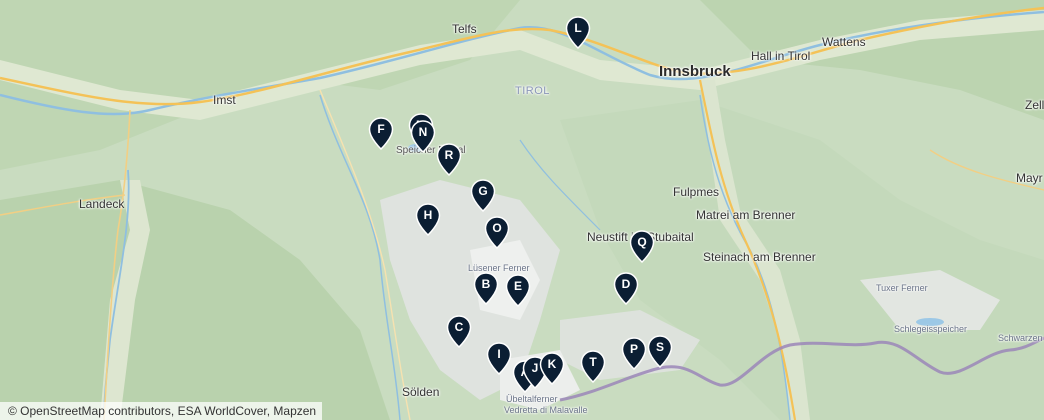 This screenshot has width=1044, height=420. Describe the element at coordinates (659, 347) in the screenshot. I see `marker-label: S` at that location.